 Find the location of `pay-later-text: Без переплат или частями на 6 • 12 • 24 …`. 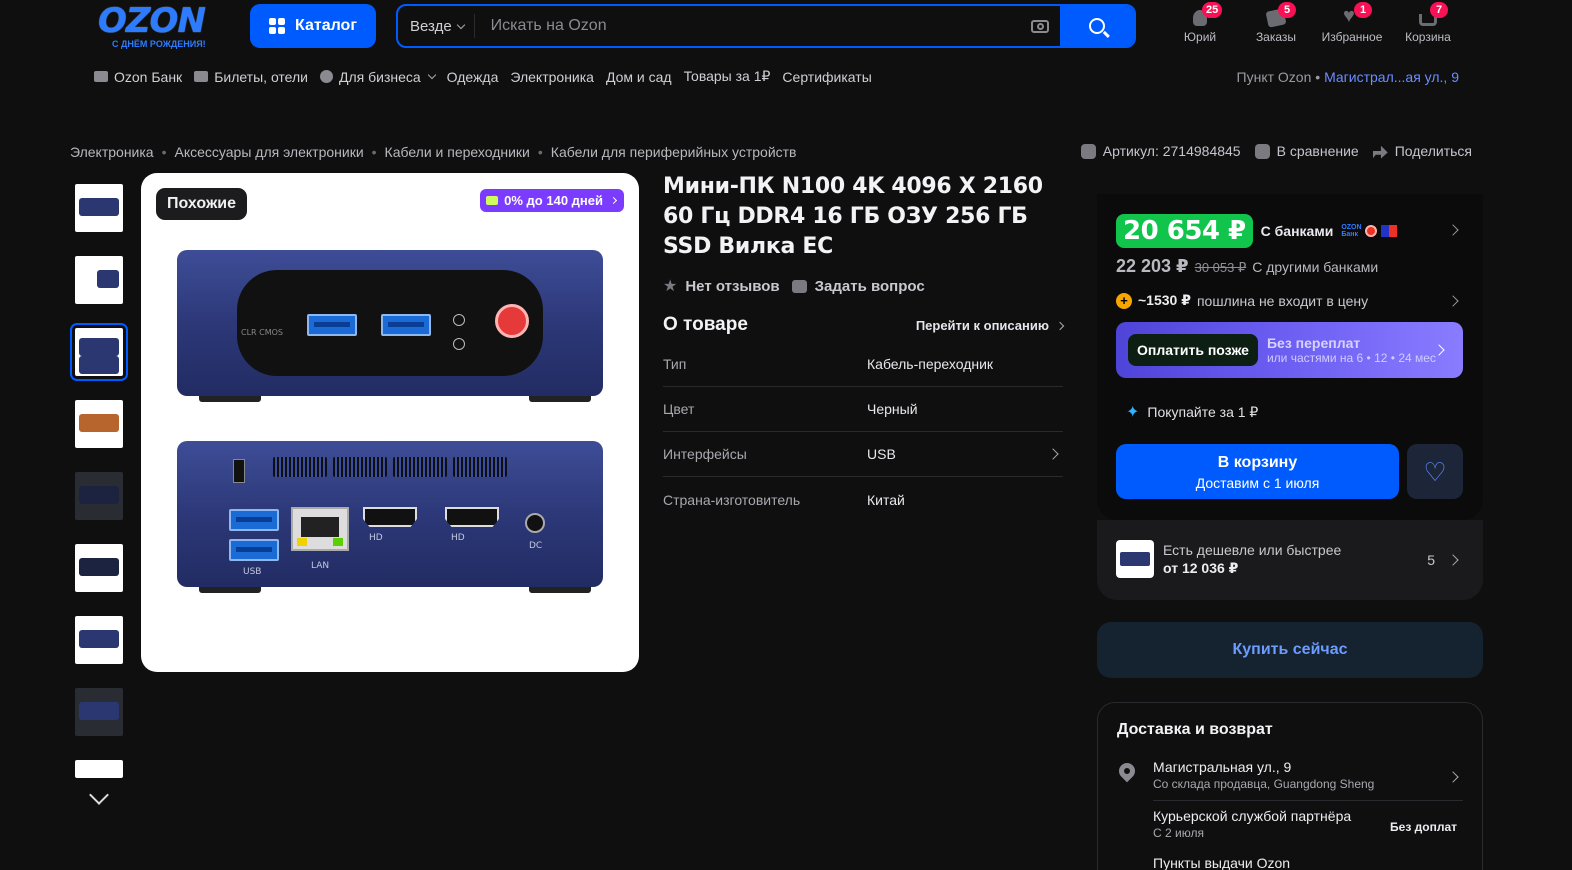

pay-later-text: Без переплат или частями на 6 • 12 • 24 … is located at coordinates (1351, 350).